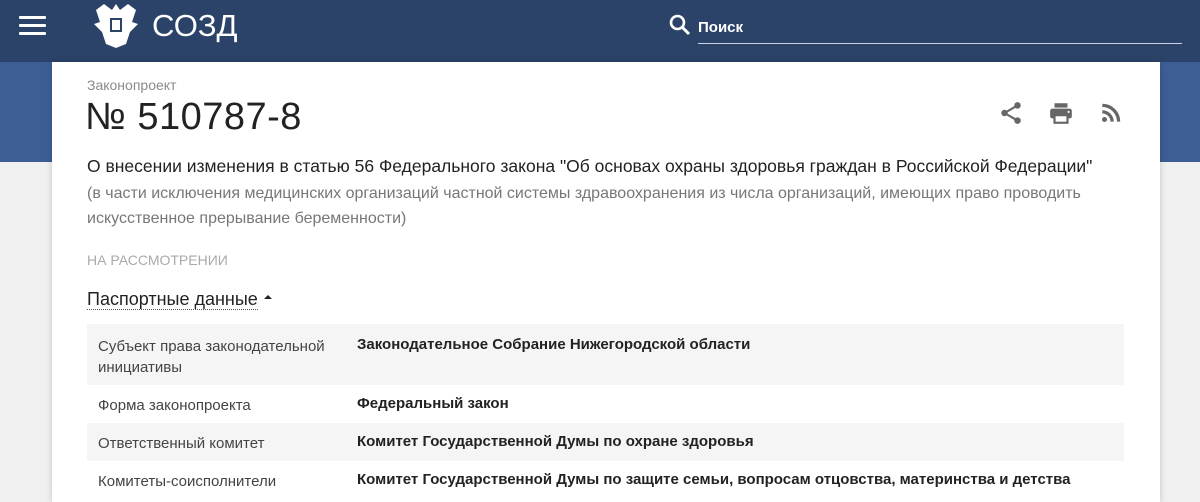 The height and width of the screenshot is (502, 1200). I want to click on search-icon, so click(680, 25).